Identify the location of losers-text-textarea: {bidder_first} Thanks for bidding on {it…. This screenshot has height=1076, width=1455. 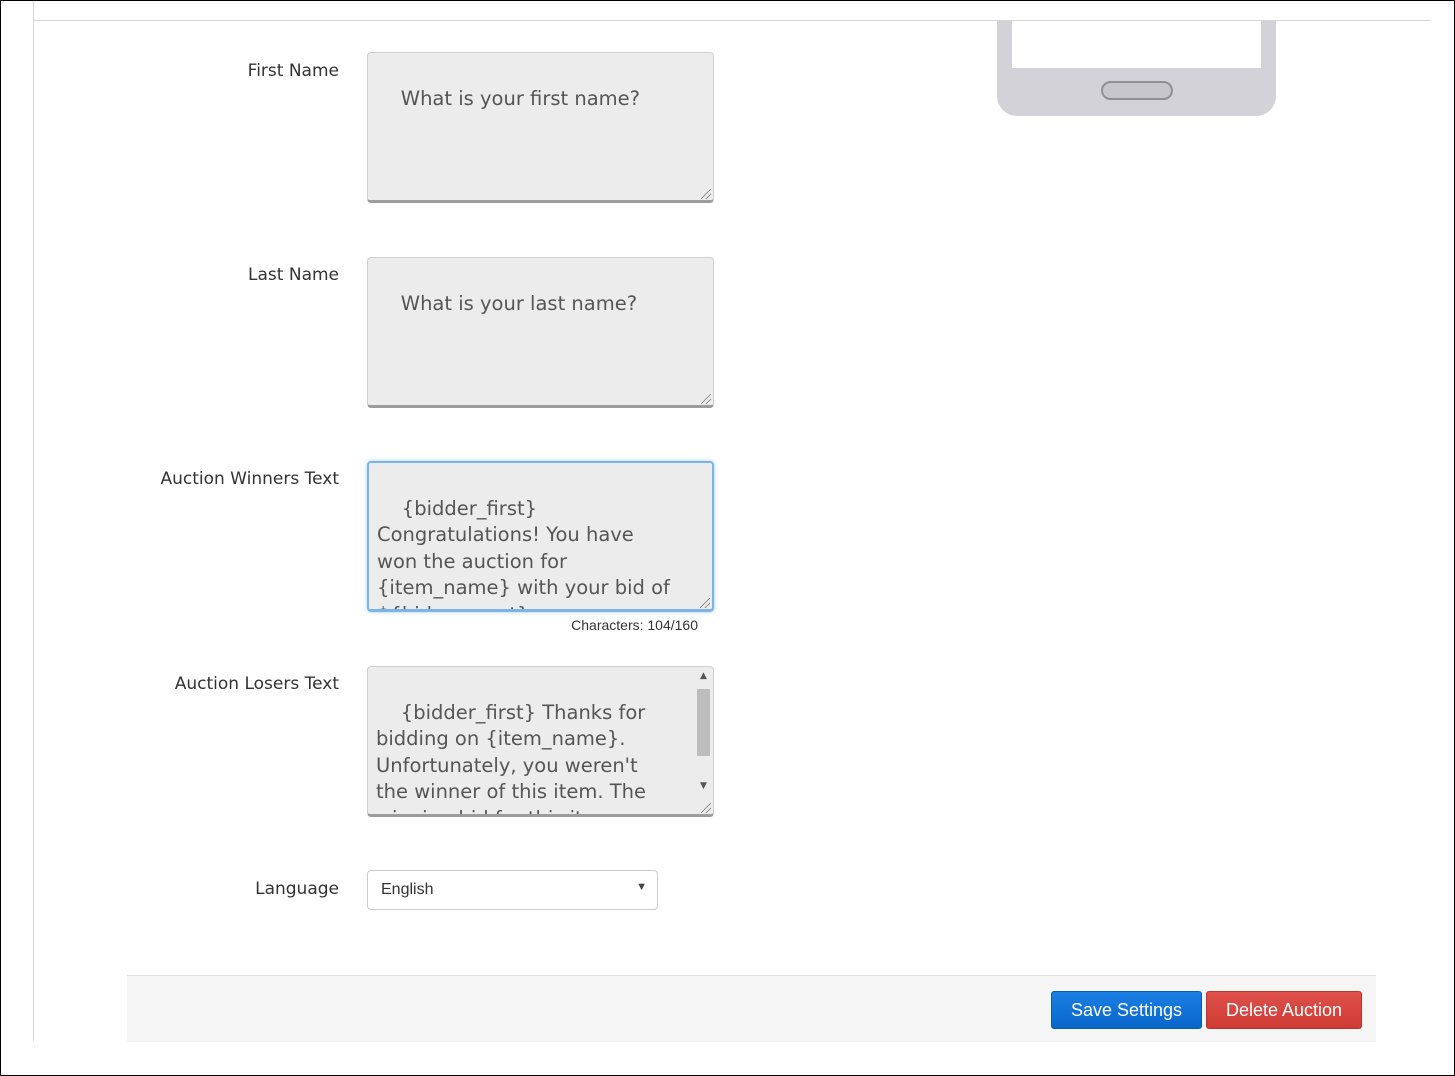
(540, 741).